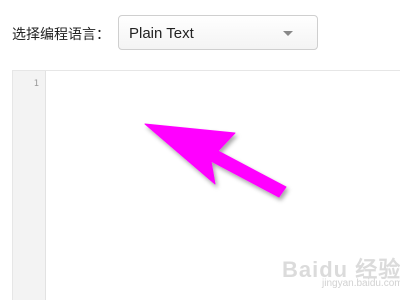  I want to click on language-dropdown-value: Plain Text, so click(161, 33).